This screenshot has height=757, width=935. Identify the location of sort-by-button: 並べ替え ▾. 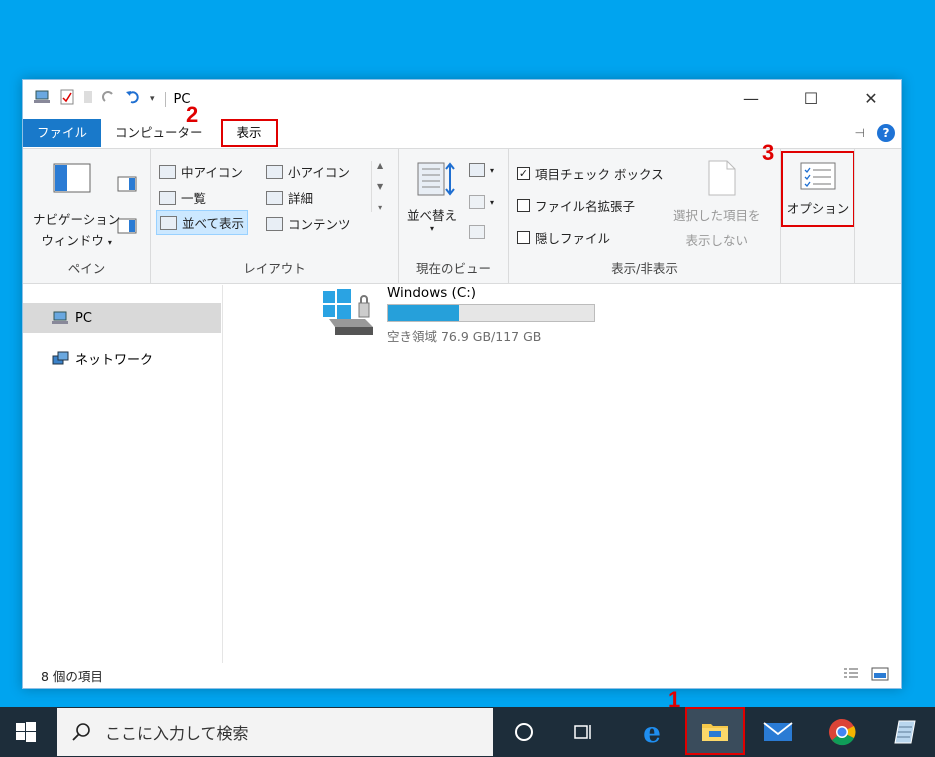
(432, 219).